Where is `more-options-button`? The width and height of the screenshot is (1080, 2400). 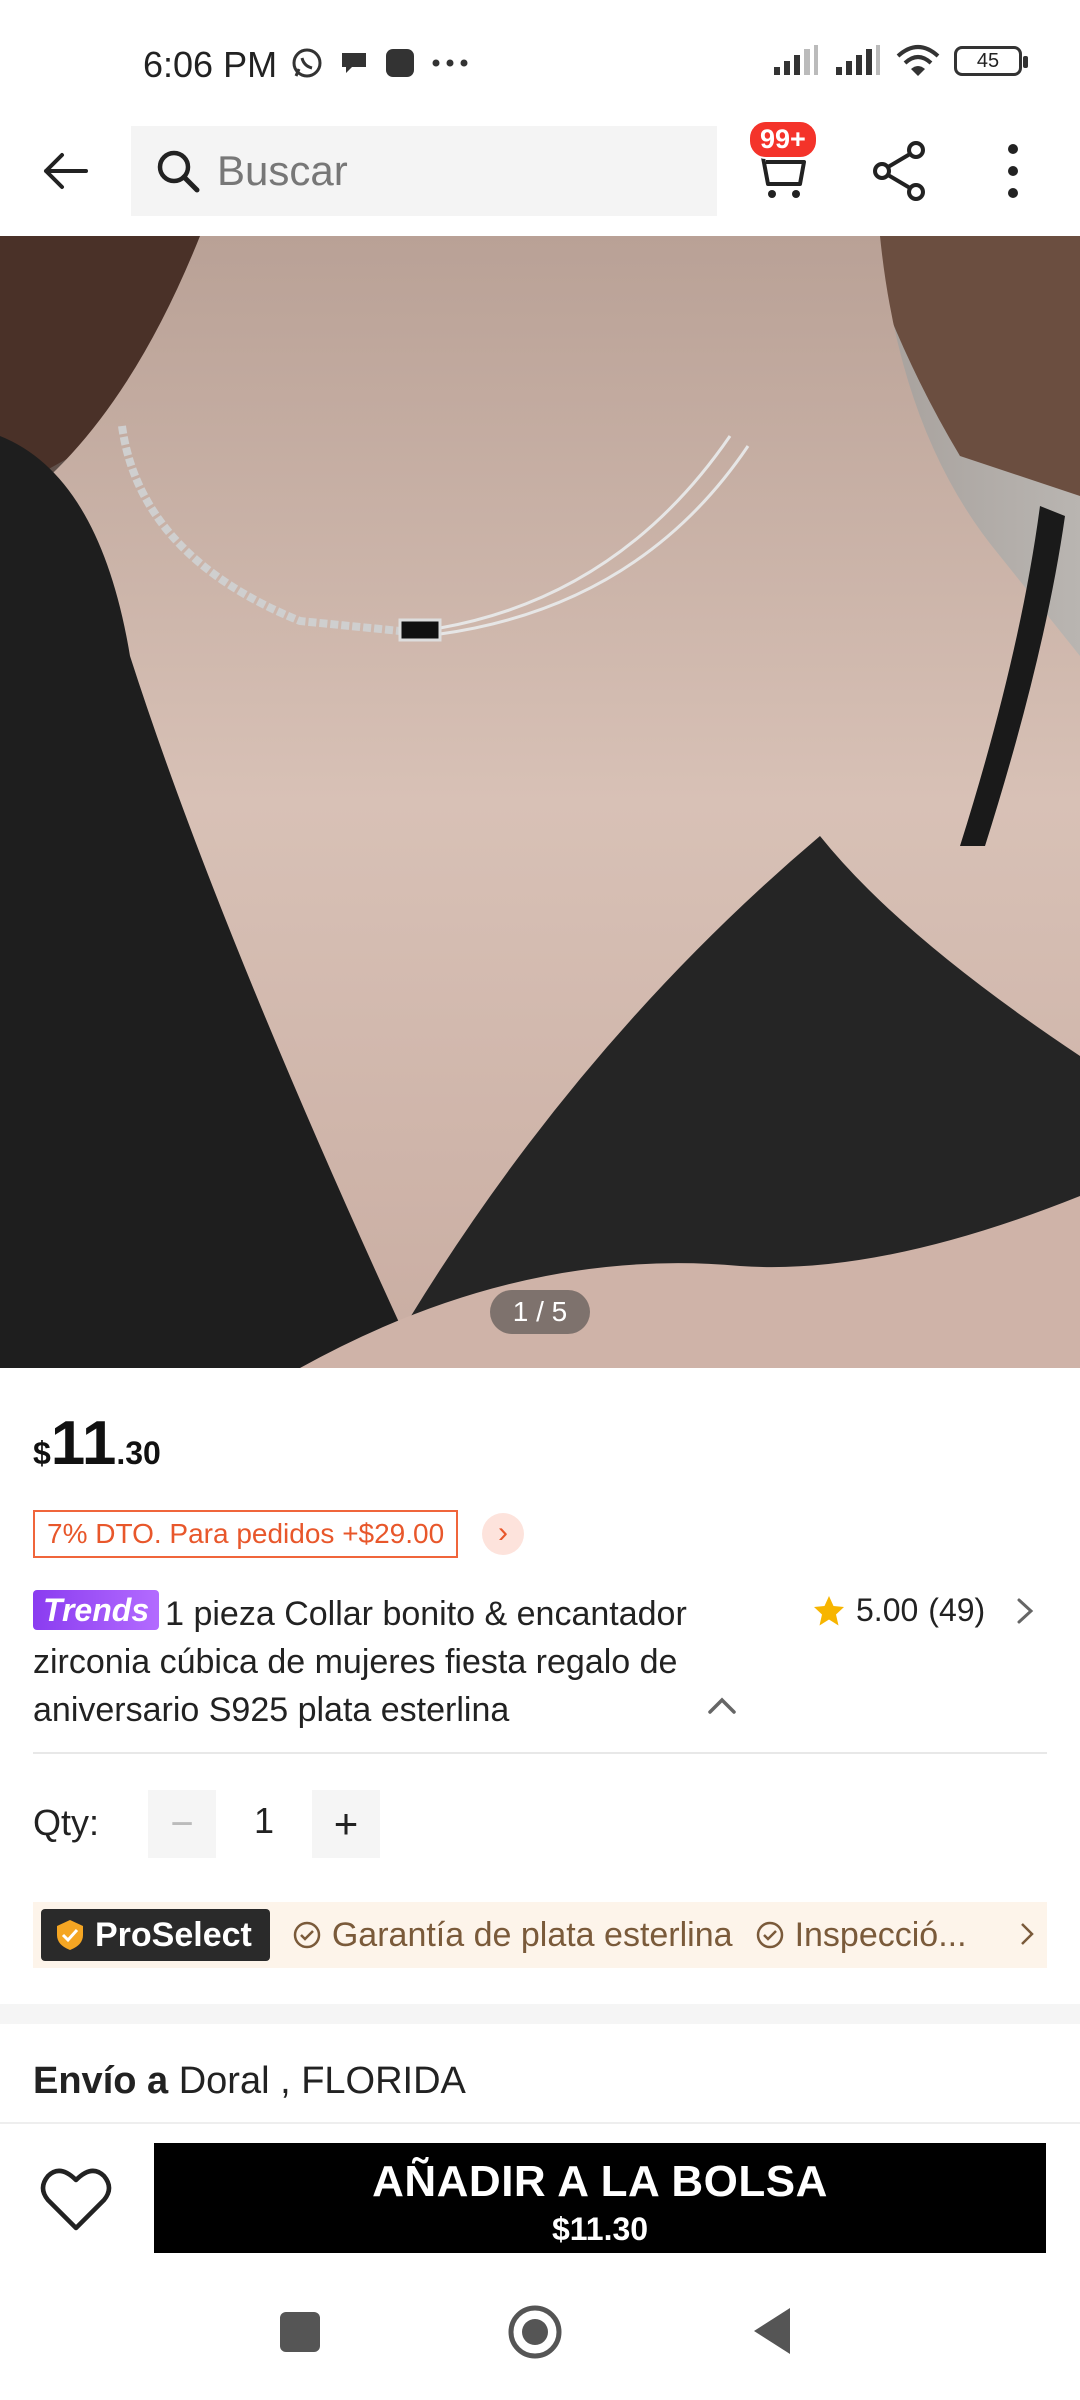
more-options-button is located at coordinates (1013, 171).